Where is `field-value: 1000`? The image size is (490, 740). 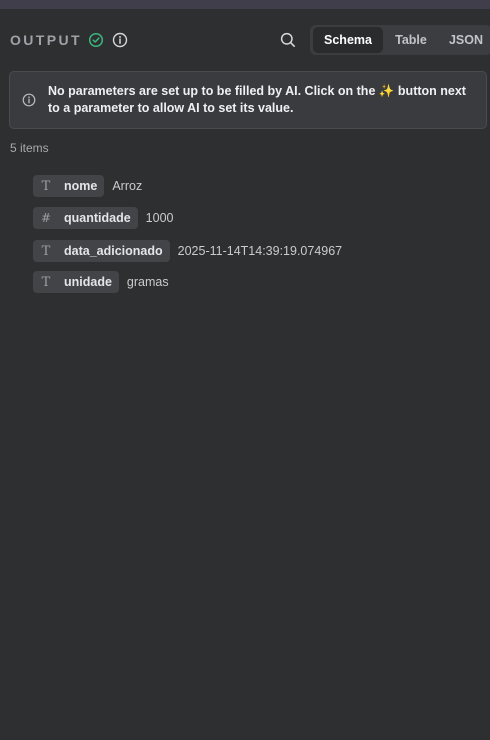 field-value: 1000 is located at coordinates (159, 218).